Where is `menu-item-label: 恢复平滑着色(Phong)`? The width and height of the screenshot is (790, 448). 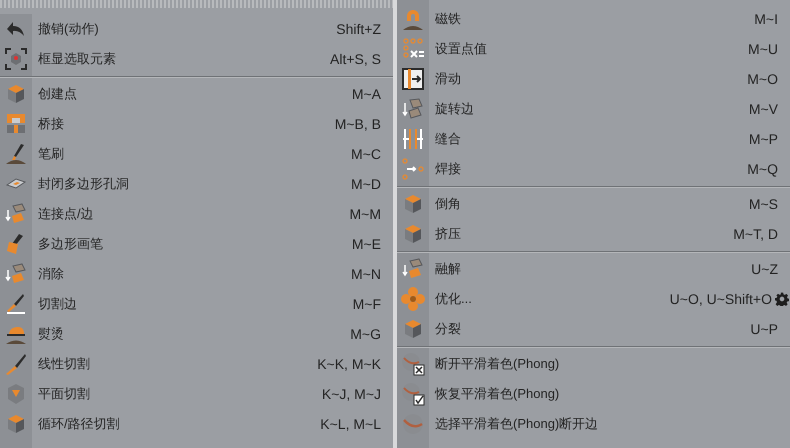 menu-item-label: 恢复平滑着色(Phong) is located at coordinates (497, 394).